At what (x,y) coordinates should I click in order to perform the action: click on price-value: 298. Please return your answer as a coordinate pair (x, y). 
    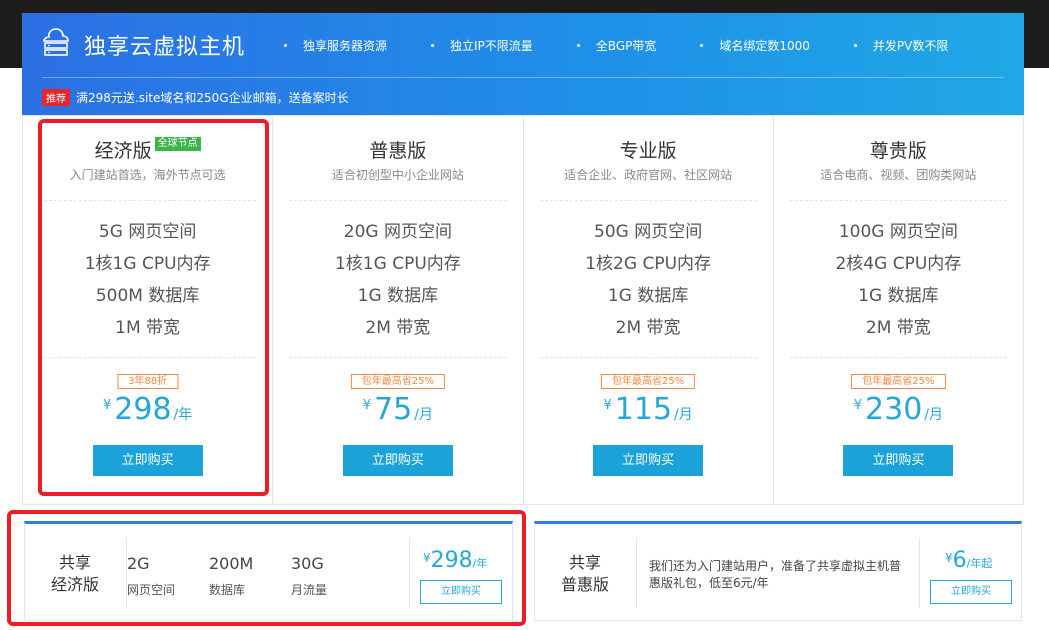
    Looking at the image, I should click on (143, 409).